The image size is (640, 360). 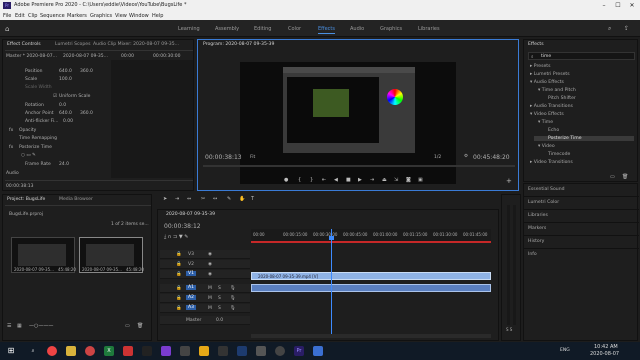 What do you see at coordinates (205, 308) in the screenshot?
I see `track-header-a3: 🔒 A3 M S 🎙` at bounding box center [205, 308].